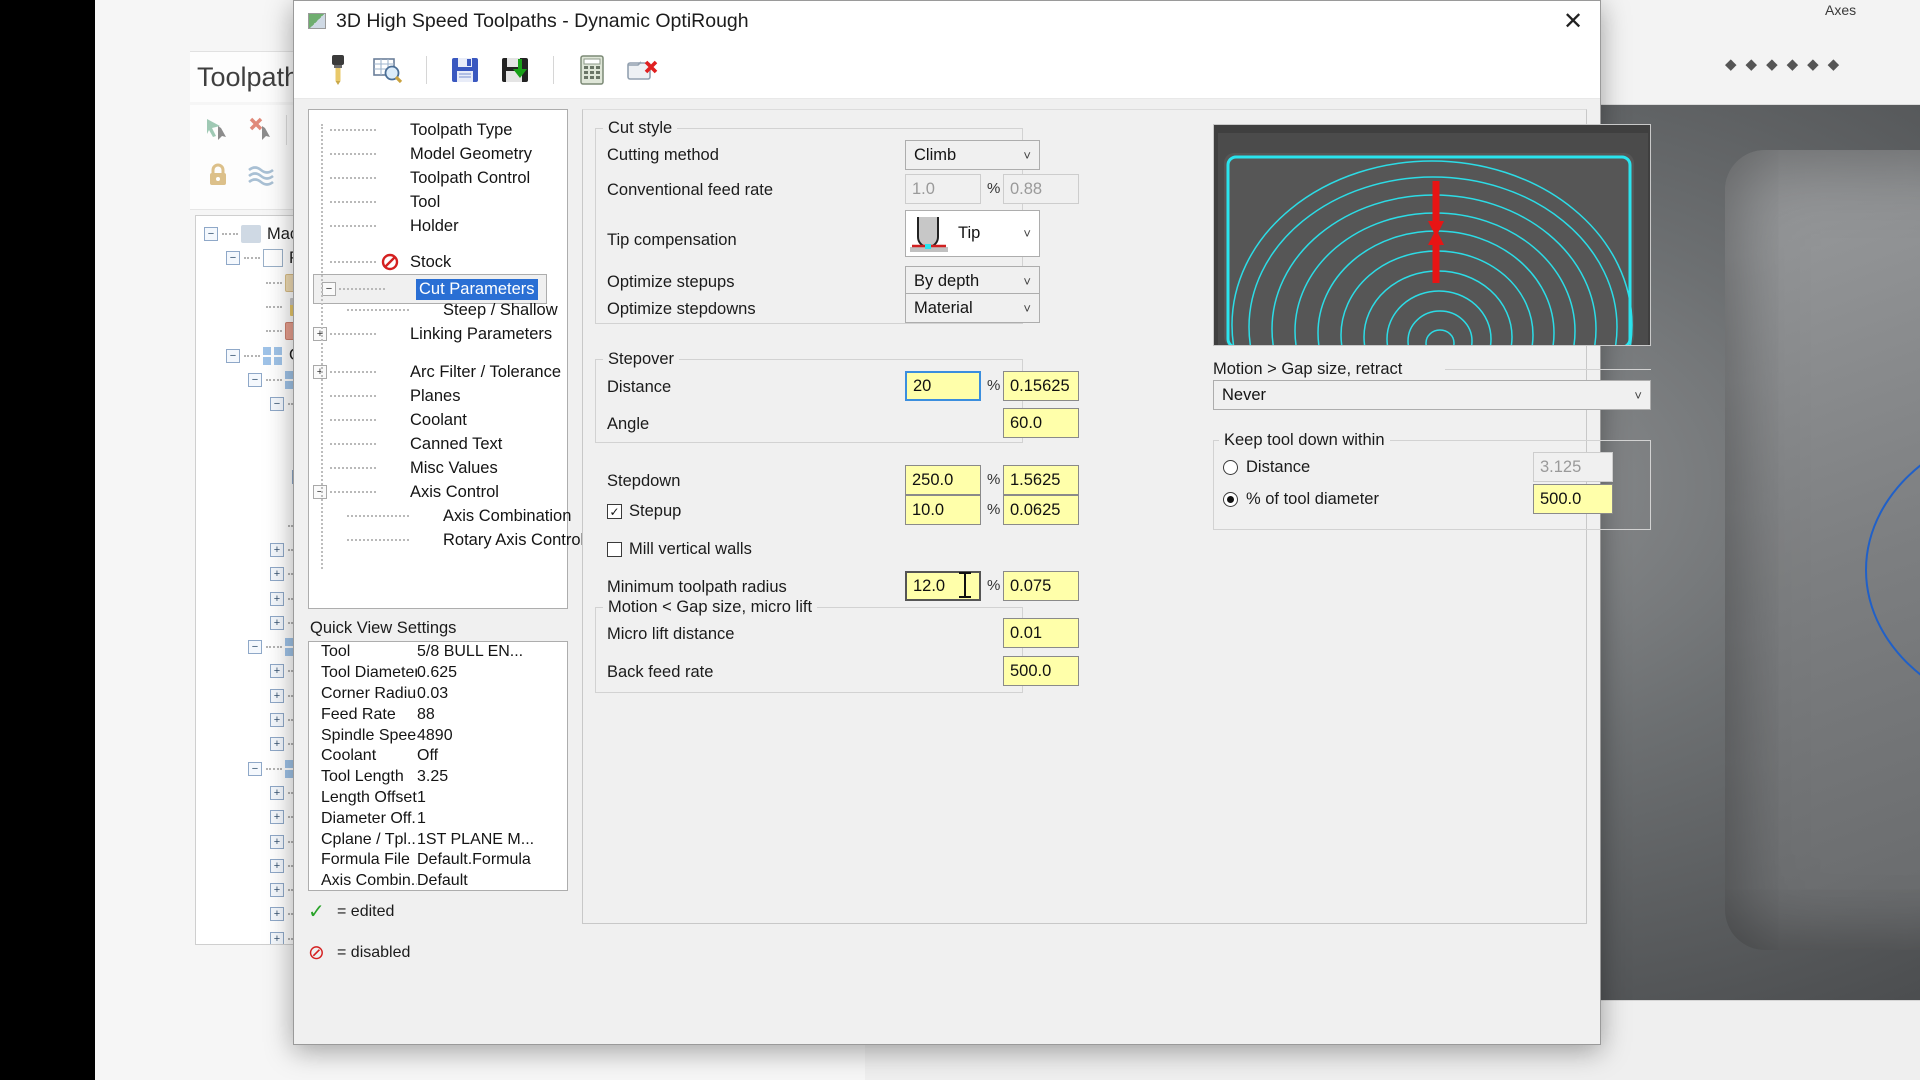 The image size is (1920, 1080). I want to click on nav-item-stock: Stock, so click(383, 262).